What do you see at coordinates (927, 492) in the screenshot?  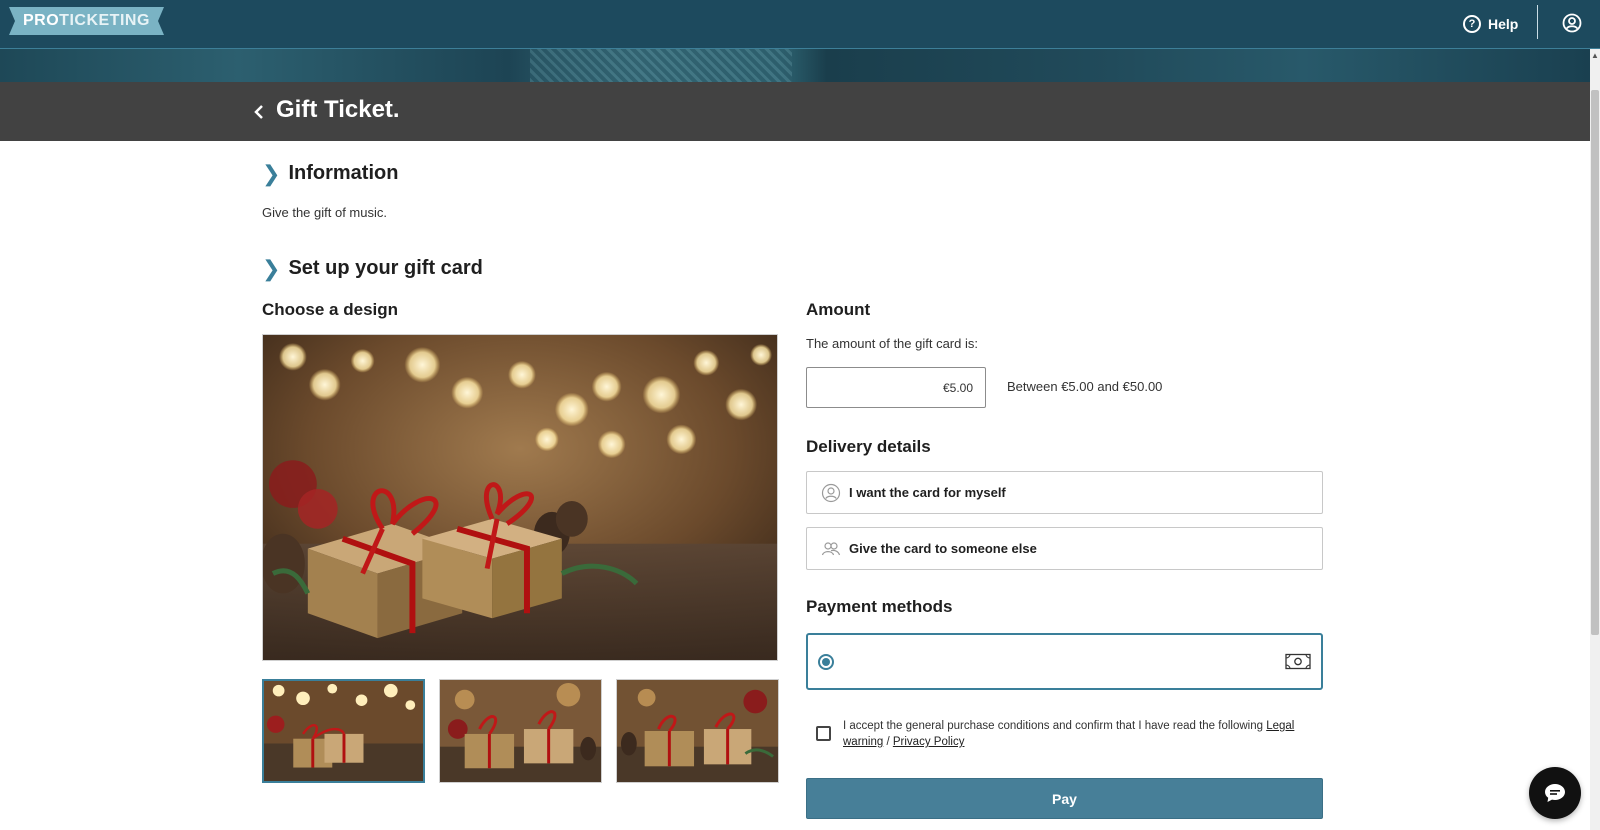 I see `delivery-option-myself-label: I want the card for myself` at bounding box center [927, 492].